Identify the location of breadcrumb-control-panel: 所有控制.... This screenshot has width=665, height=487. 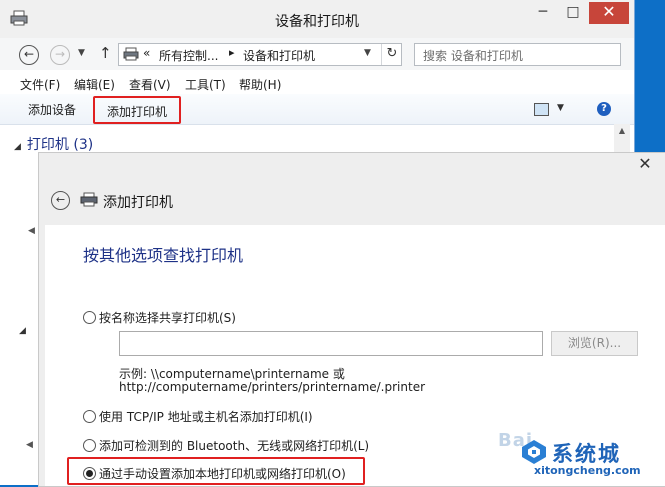
(188, 55).